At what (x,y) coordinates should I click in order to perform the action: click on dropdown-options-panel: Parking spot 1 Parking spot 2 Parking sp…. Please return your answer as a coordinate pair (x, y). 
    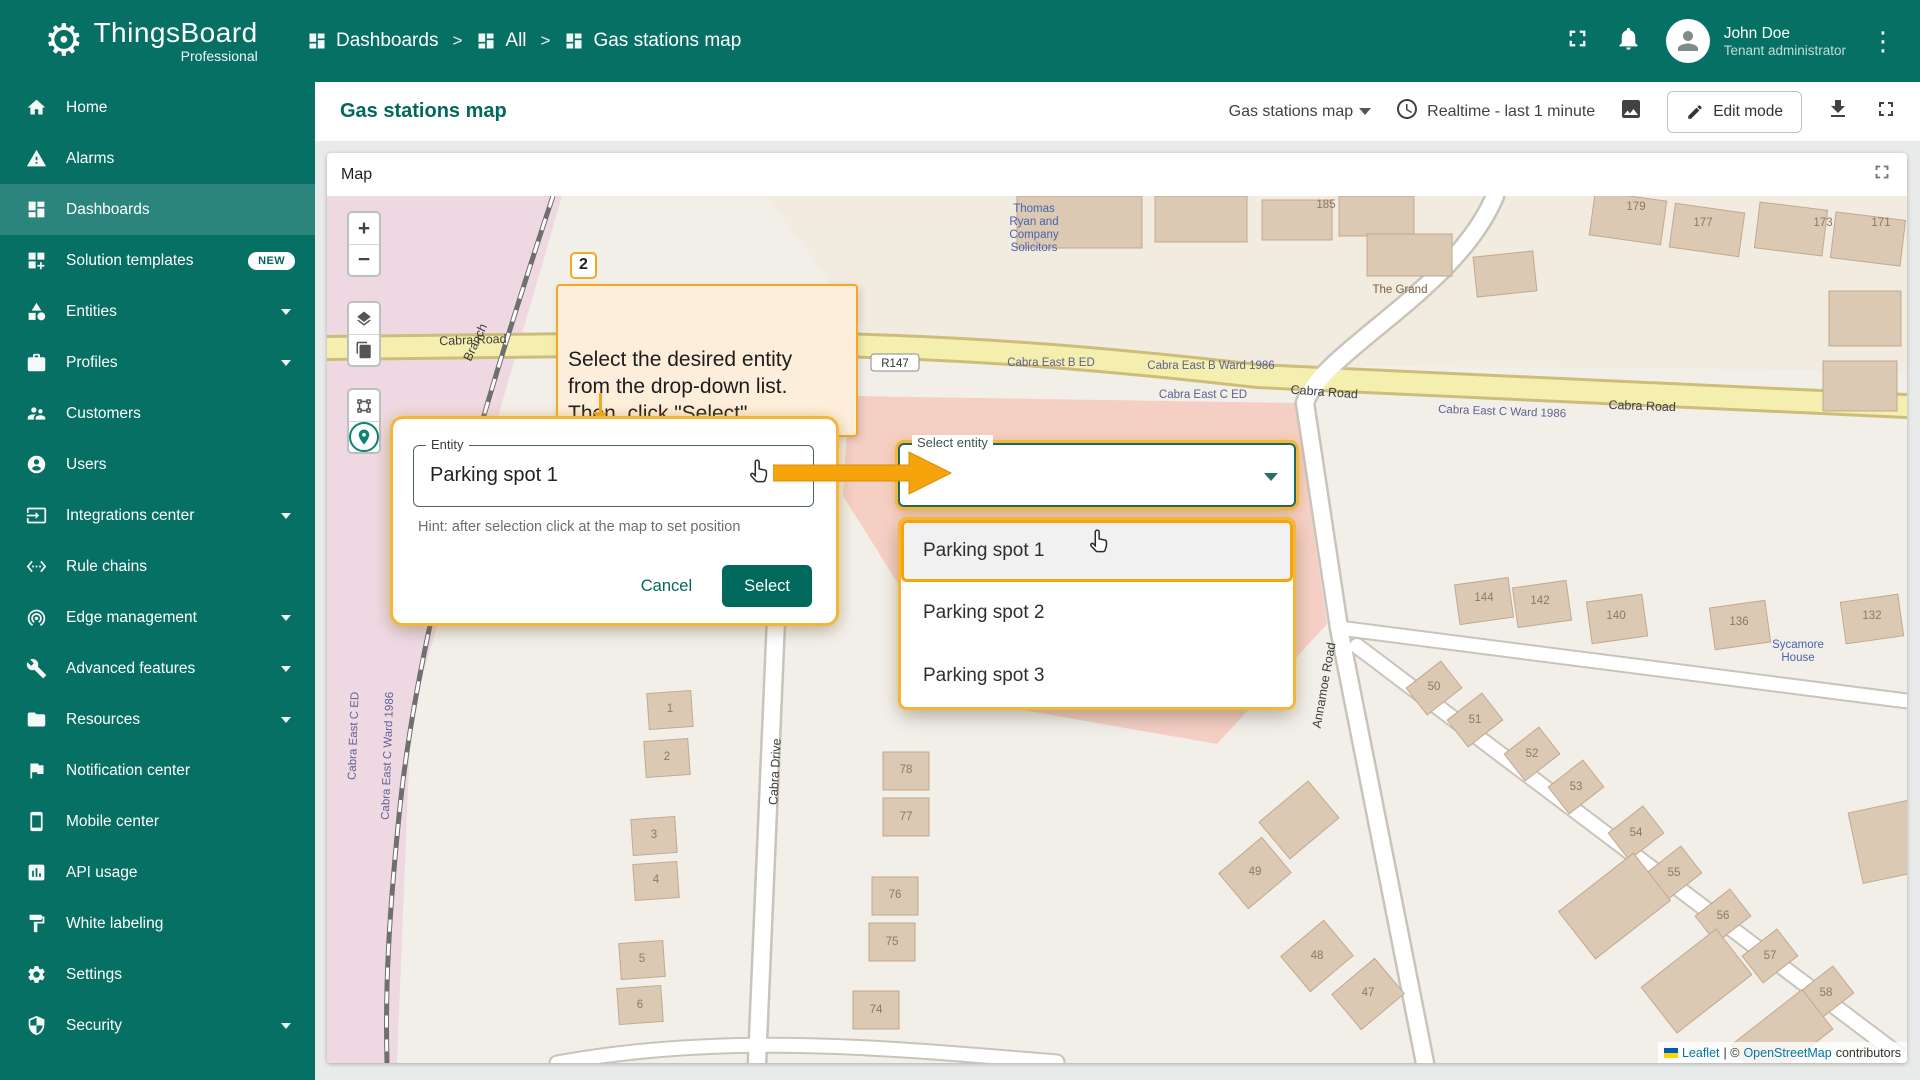
    Looking at the image, I should click on (1097, 613).